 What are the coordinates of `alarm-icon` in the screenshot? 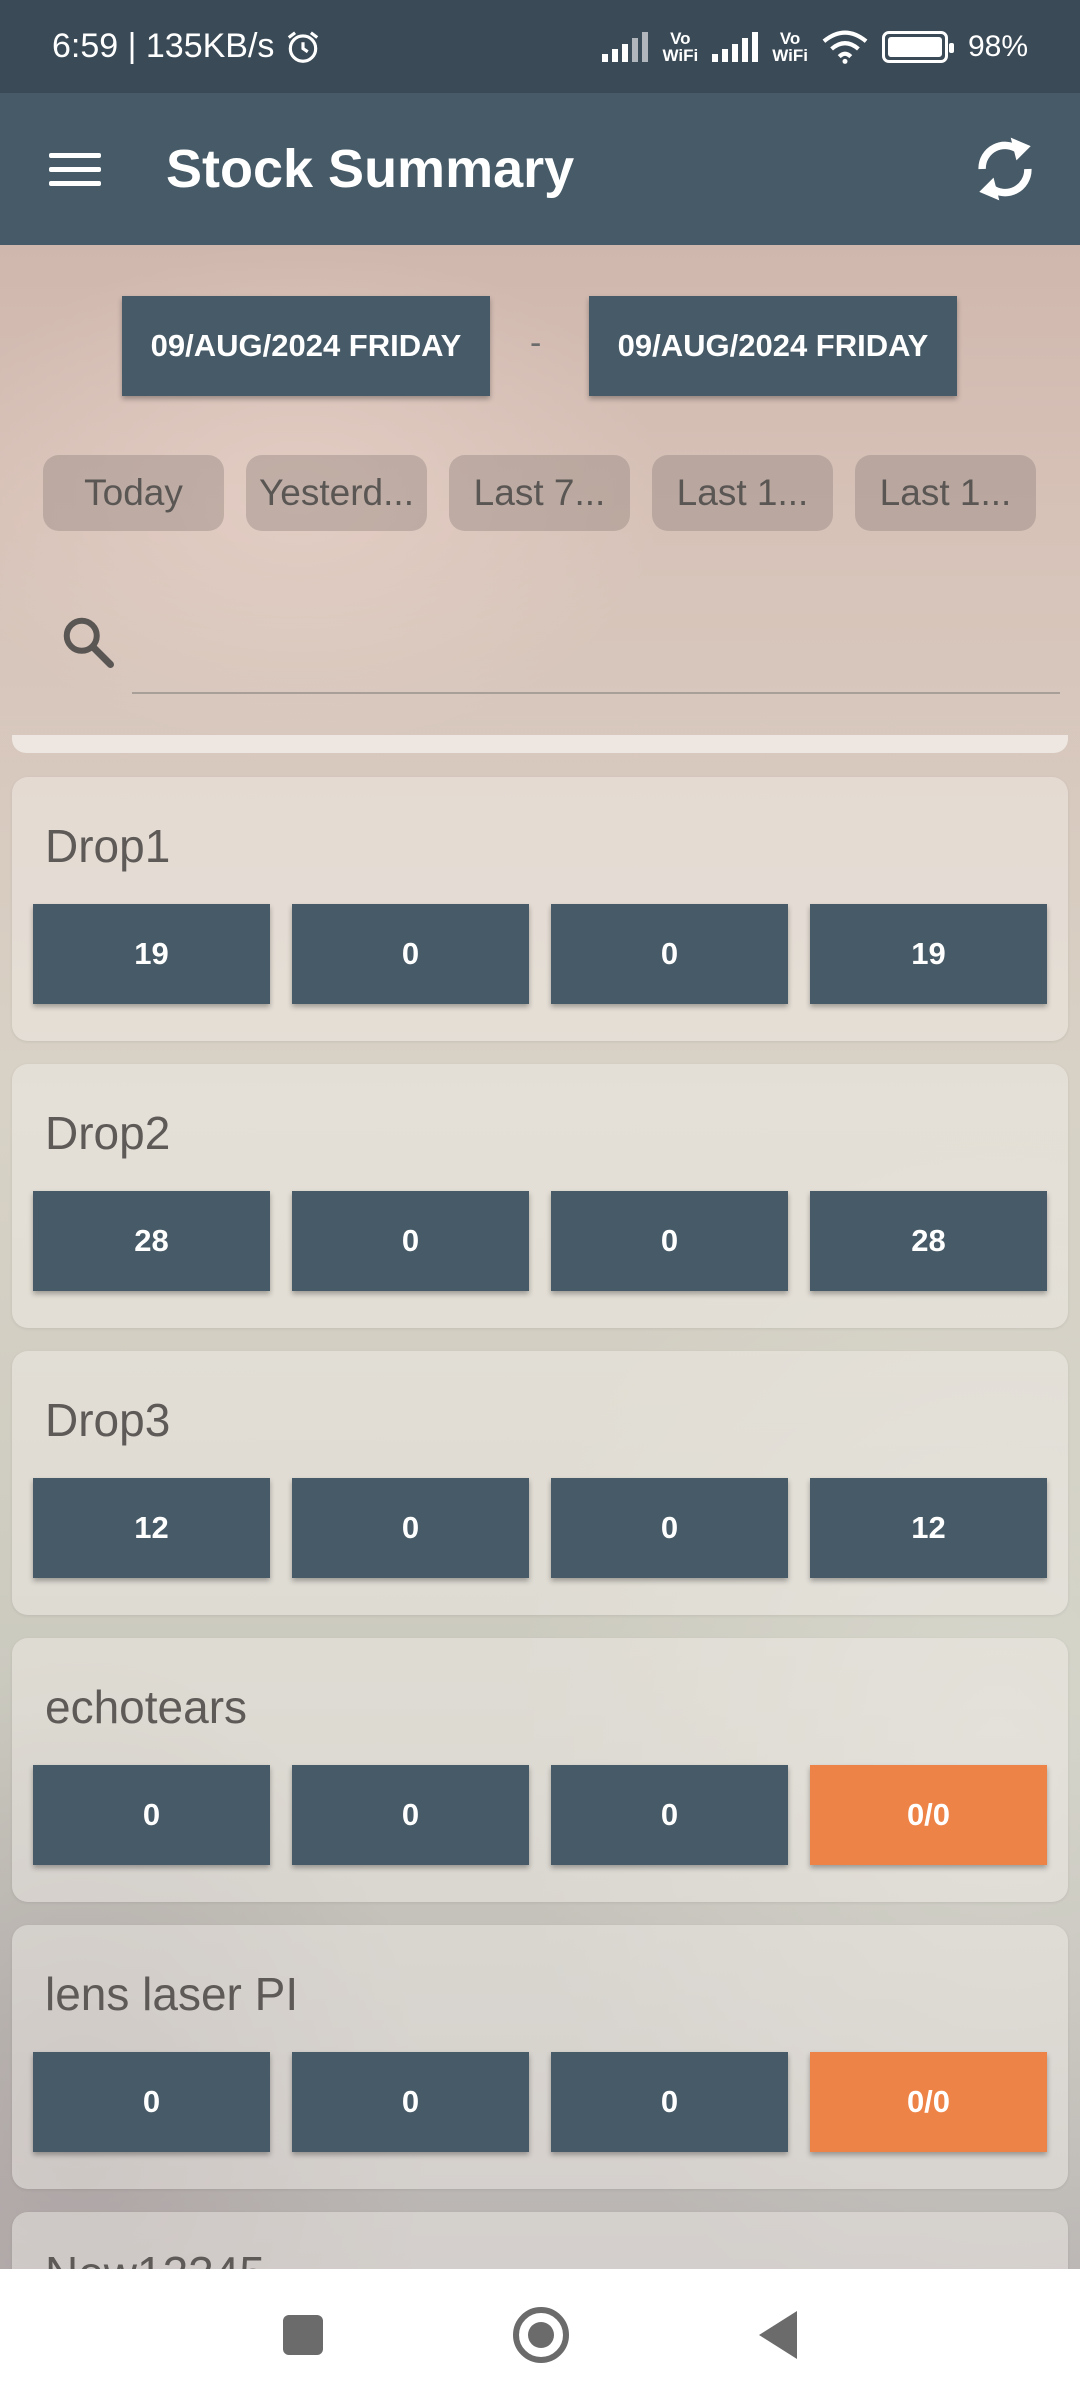 It's located at (303, 46).